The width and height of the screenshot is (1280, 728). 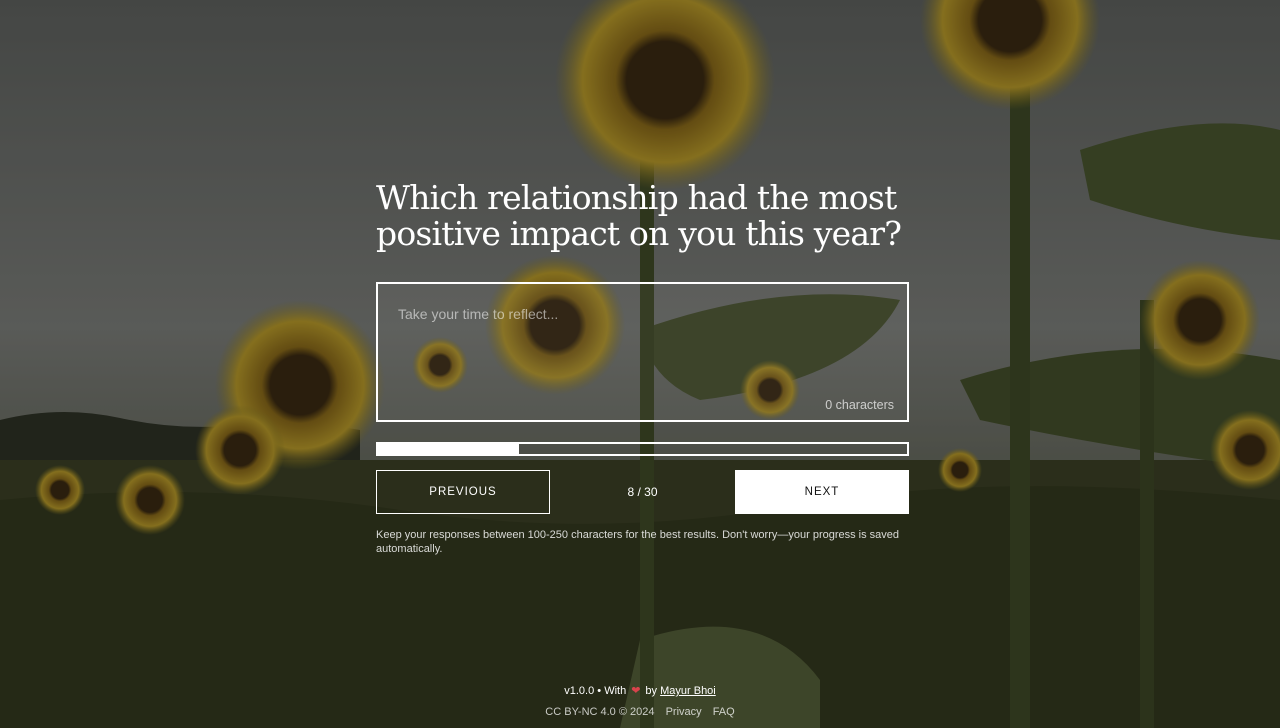 I want to click on footer-credits: v1.0.0 • With ❤ by Mayur Bhoi, so click(x=640, y=691).